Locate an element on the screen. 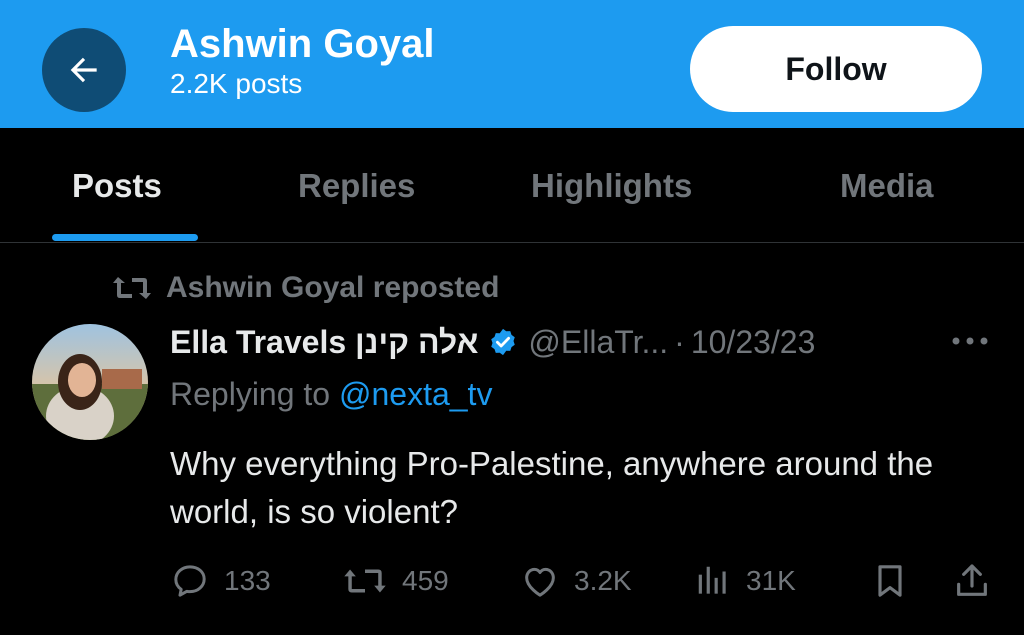  avatar-photo is located at coordinates (90, 382).